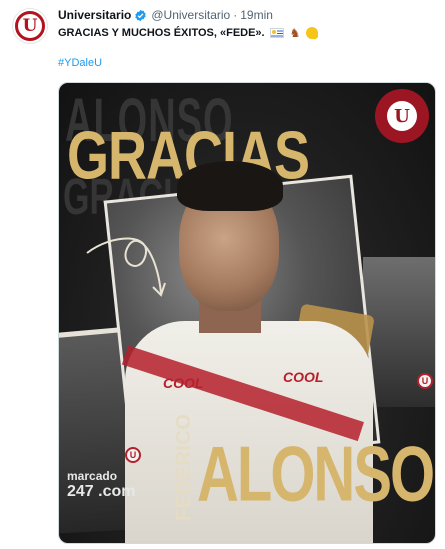 The width and height of the screenshot is (445, 549). What do you see at coordinates (190, 15) in the screenshot?
I see `author-handle: @Universitario` at bounding box center [190, 15].